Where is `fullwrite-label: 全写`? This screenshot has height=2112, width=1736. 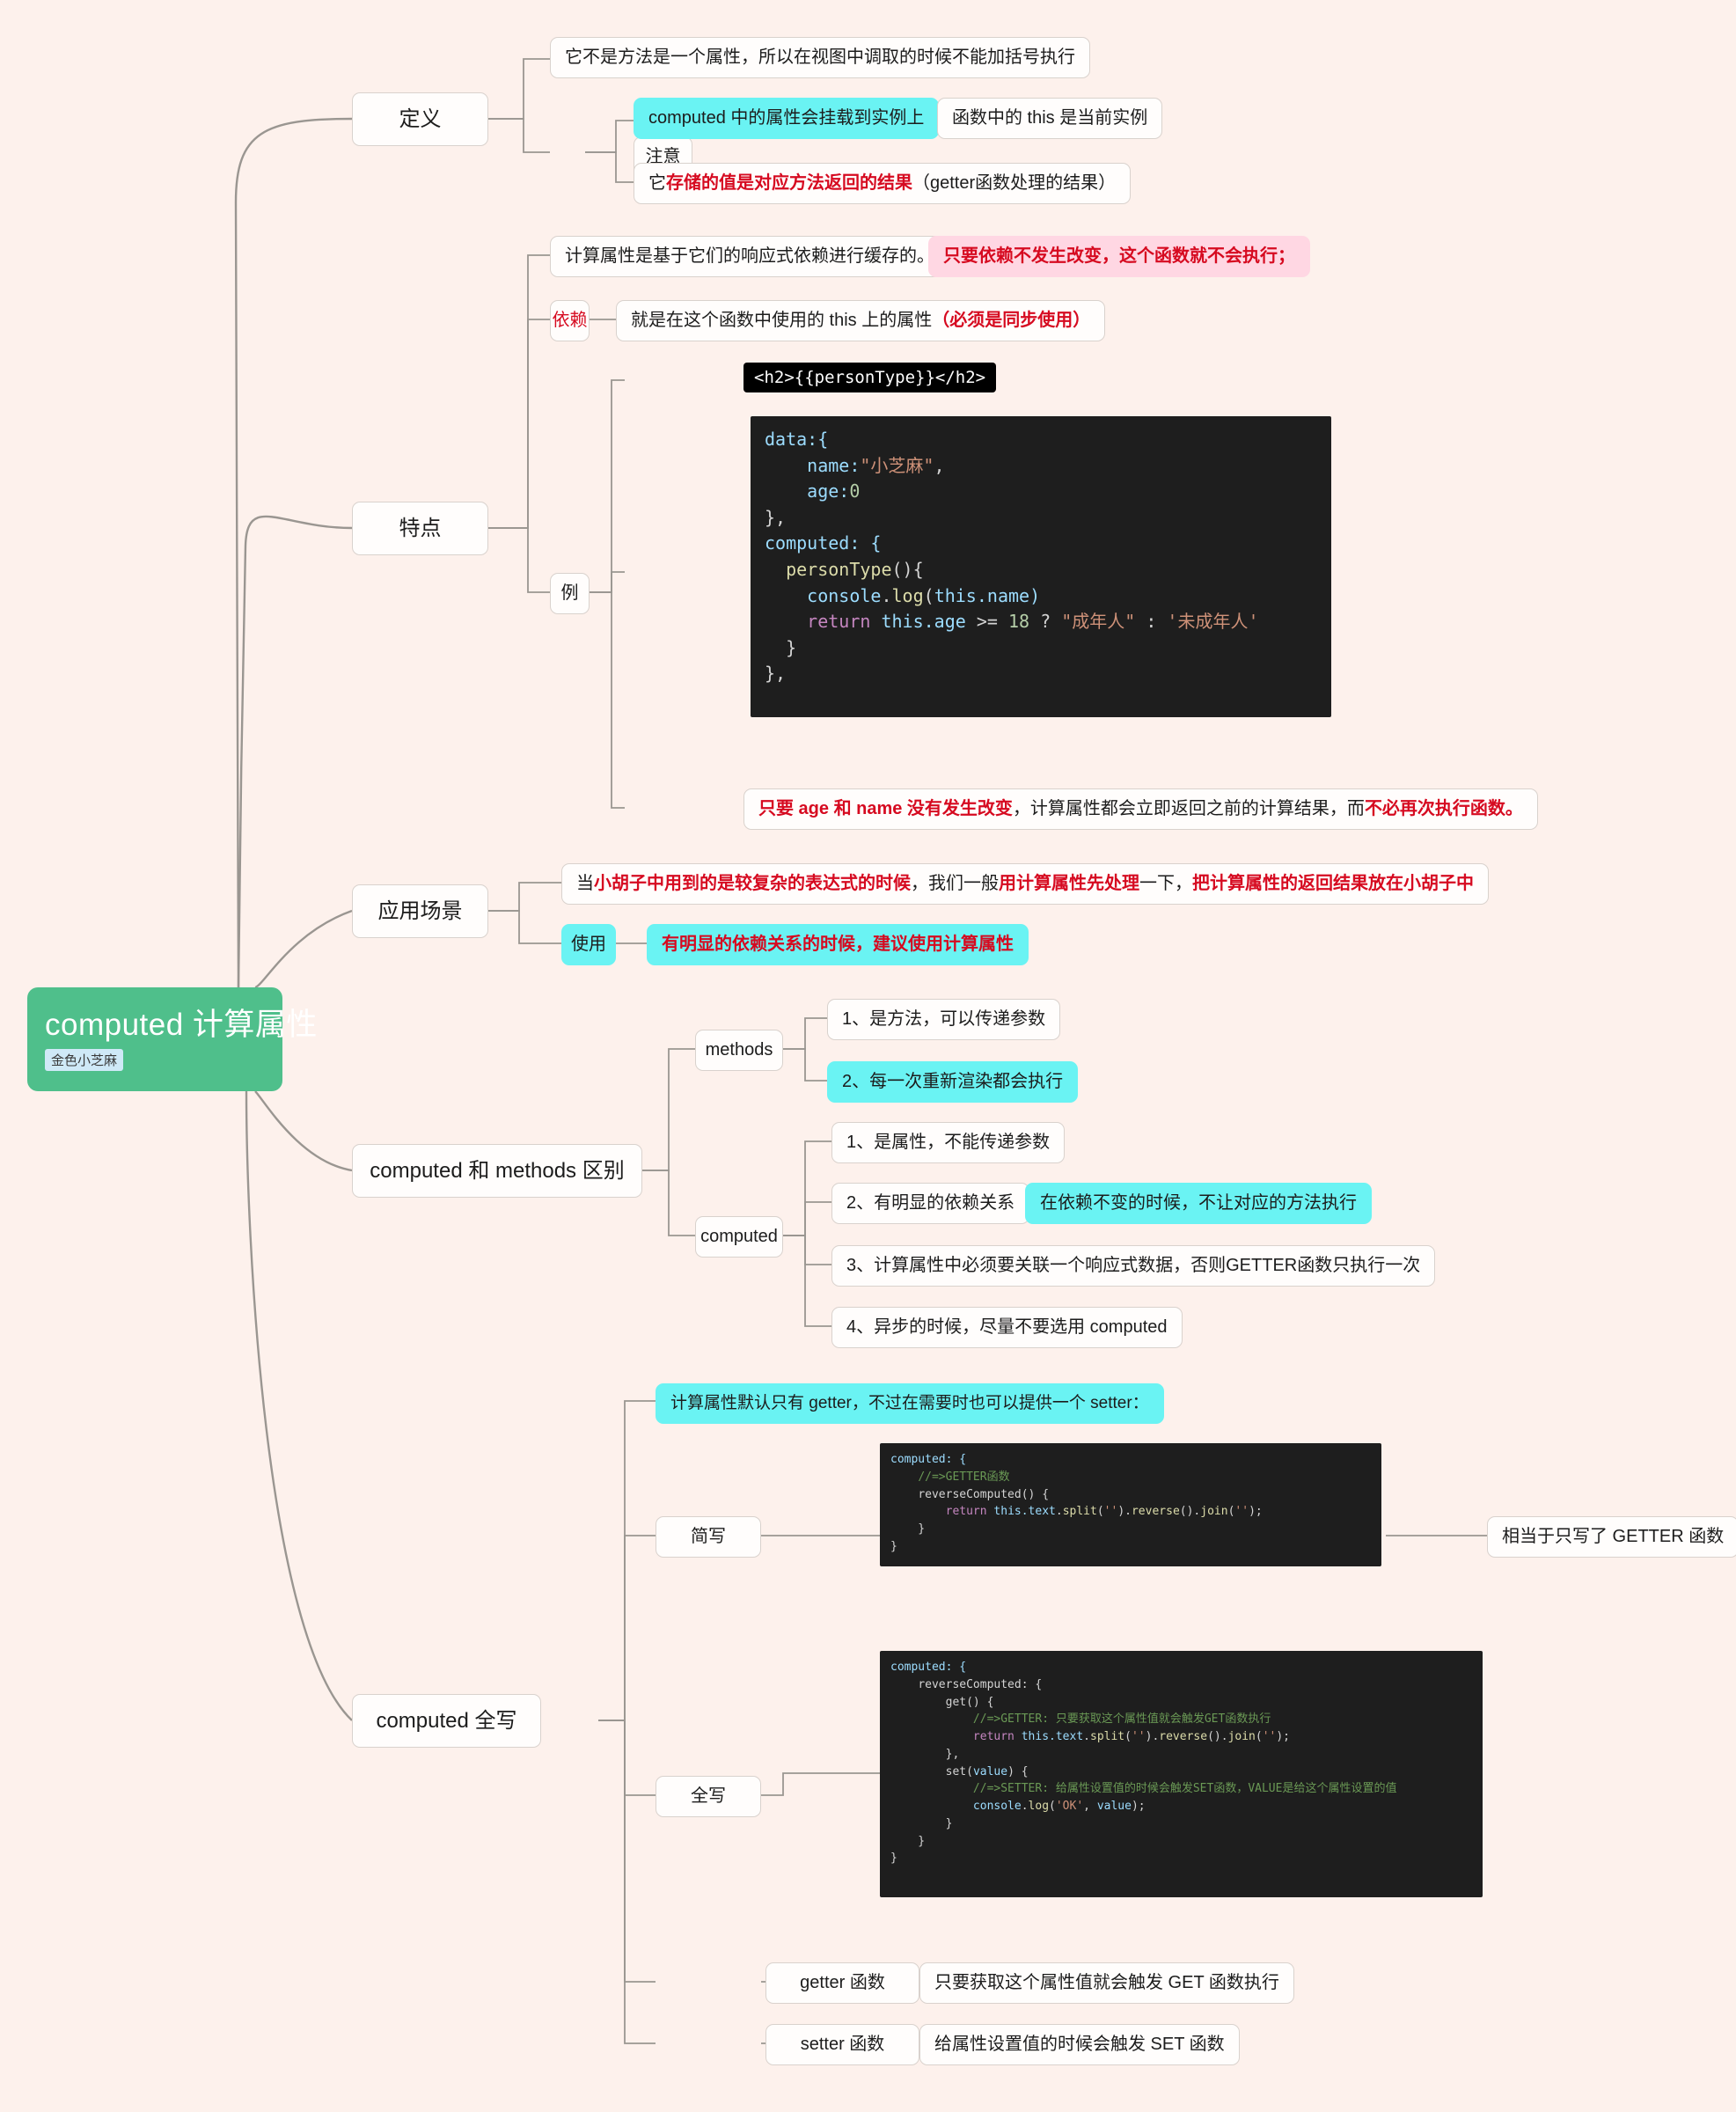
fullwrite-label: 全写 is located at coordinates (708, 1797).